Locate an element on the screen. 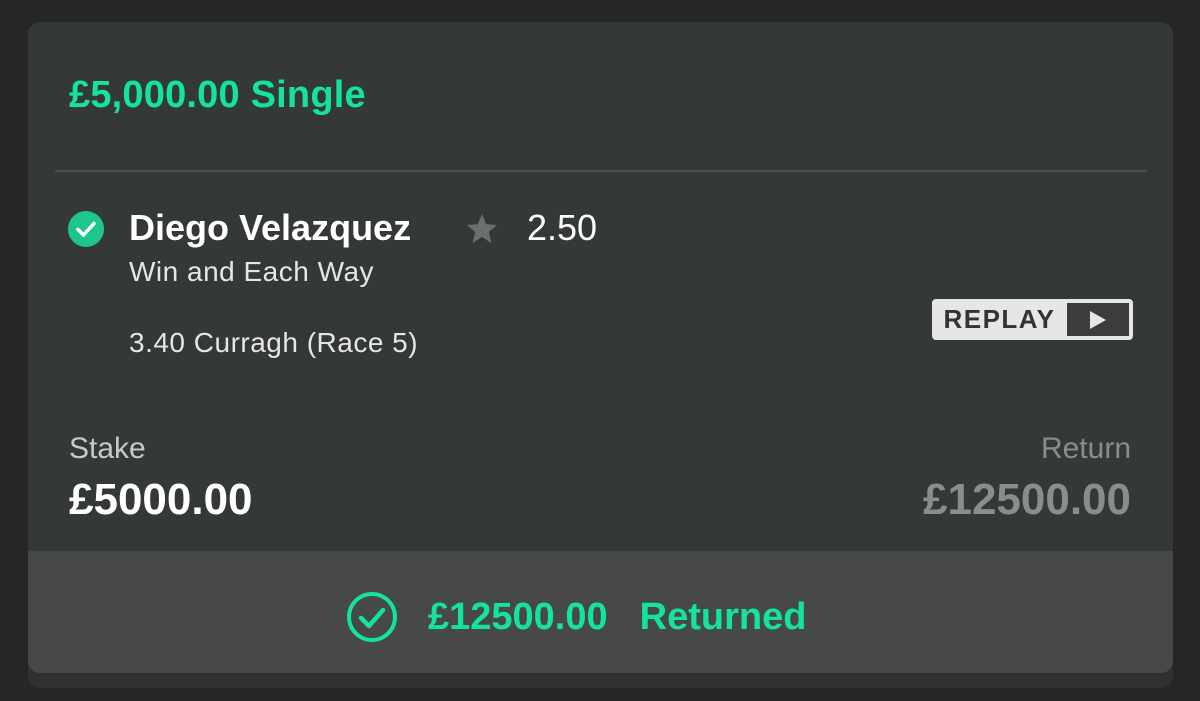 Image resolution: width=1200 pixels, height=701 pixels. event-name: 3.40 Curragh (Race 5) is located at coordinates (274, 342).